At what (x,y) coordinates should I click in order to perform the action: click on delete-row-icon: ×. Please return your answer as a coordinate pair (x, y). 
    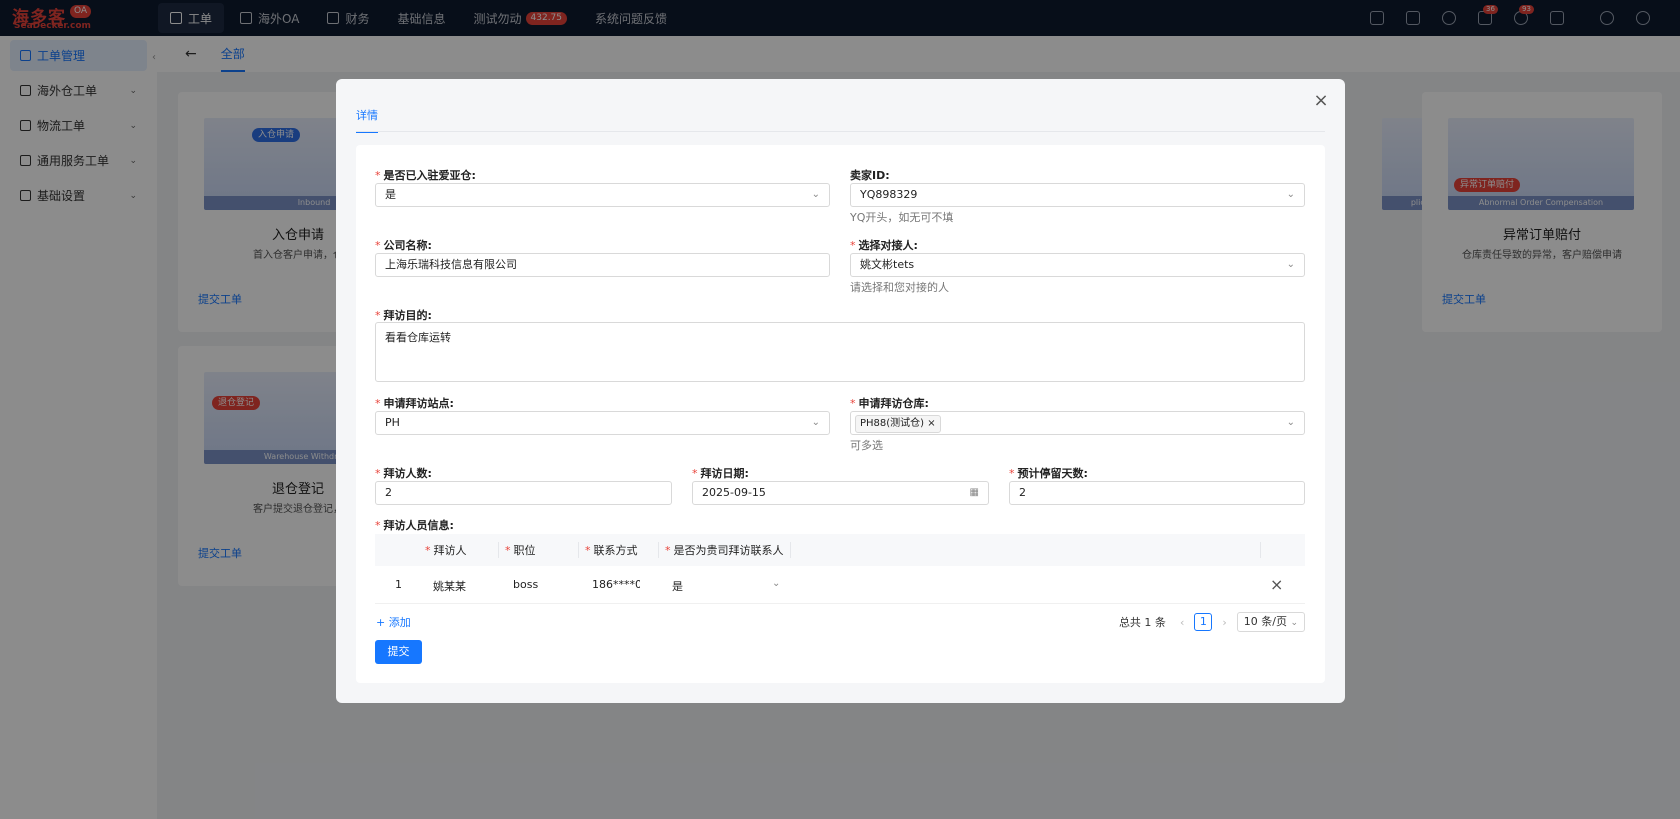
    Looking at the image, I should click on (1276, 584).